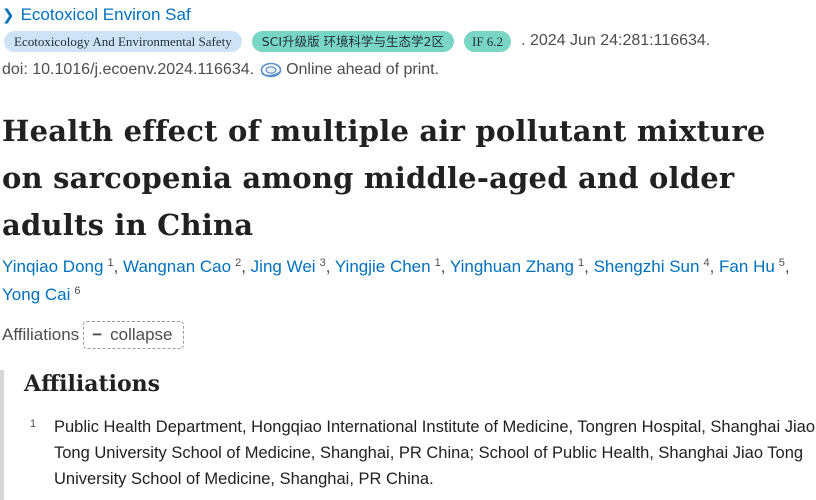  What do you see at coordinates (123, 41) in the screenshot?
I see `journal-badge: Ecotoxicology And Environmental Safety` at bounding box center [123, 41].